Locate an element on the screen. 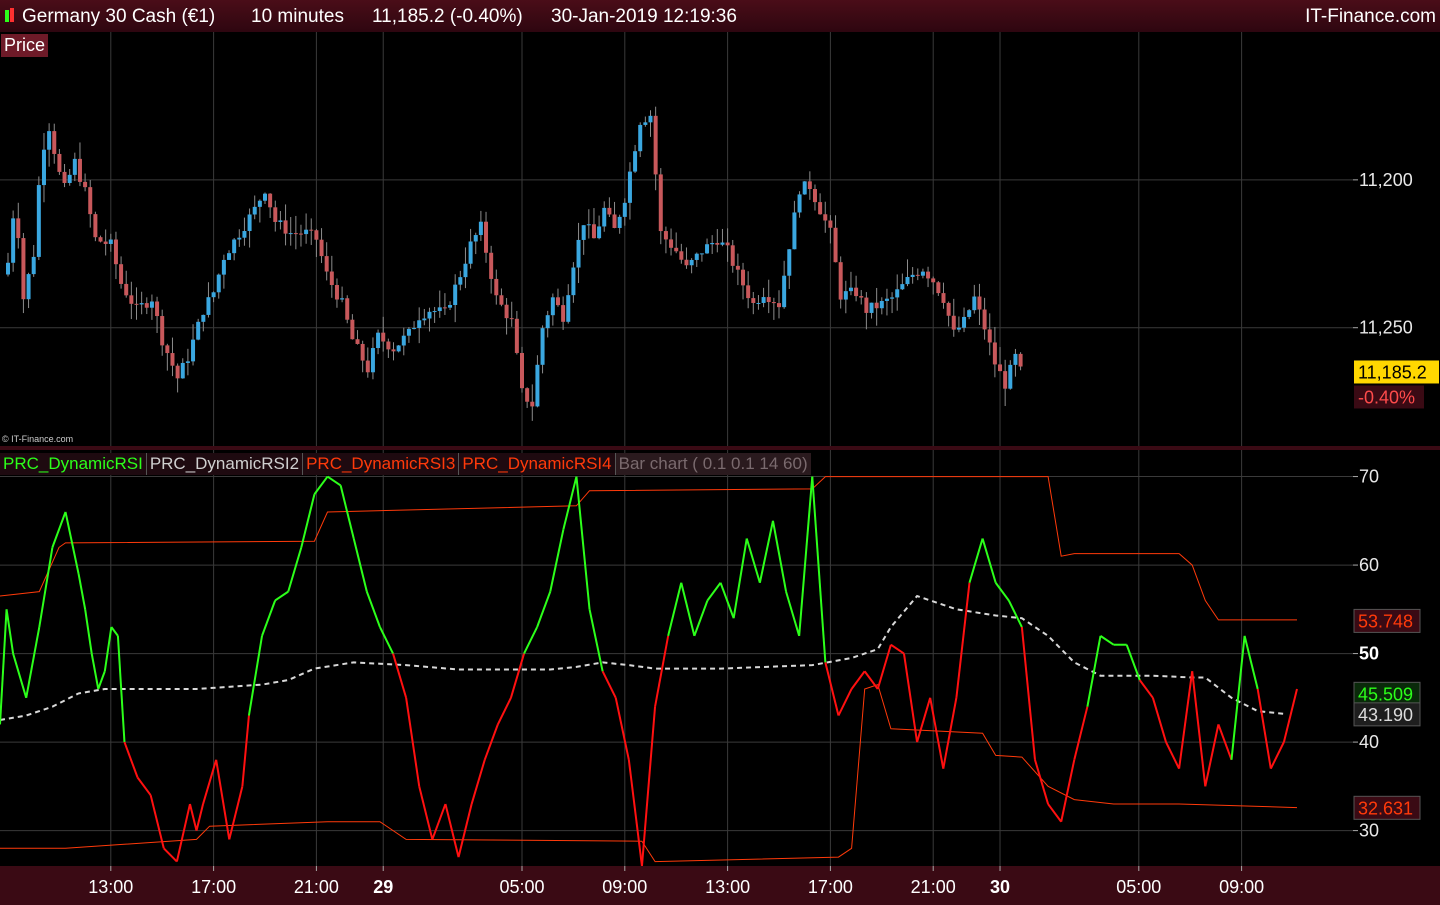 This screenshot has width=1440, height=905. instrument-name: Germany 30 Cash (€1) is located at coordinates (118, 17).